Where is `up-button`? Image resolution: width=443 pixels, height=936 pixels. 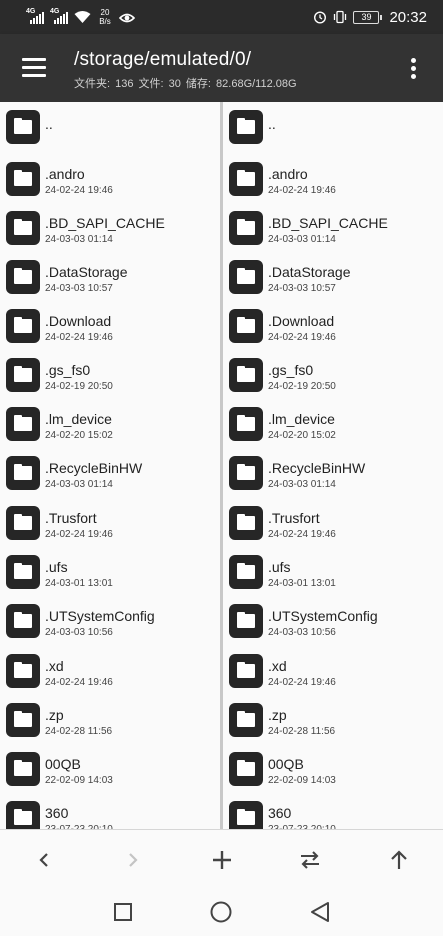
up-button is located at coordinates (399, 860).